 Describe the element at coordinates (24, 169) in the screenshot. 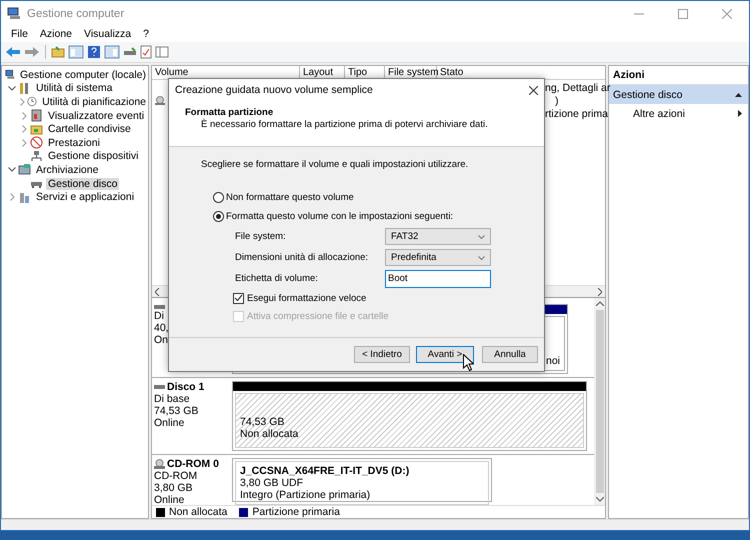

I see `storage-icon` at that location.